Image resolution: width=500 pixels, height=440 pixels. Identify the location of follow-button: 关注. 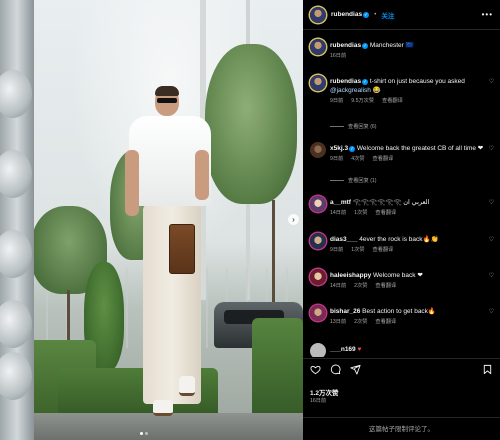
(387, 15).